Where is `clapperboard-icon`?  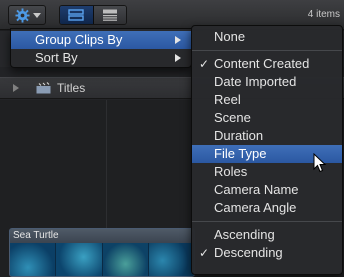
clapperboard-icon is located at coordinates (43, 88).